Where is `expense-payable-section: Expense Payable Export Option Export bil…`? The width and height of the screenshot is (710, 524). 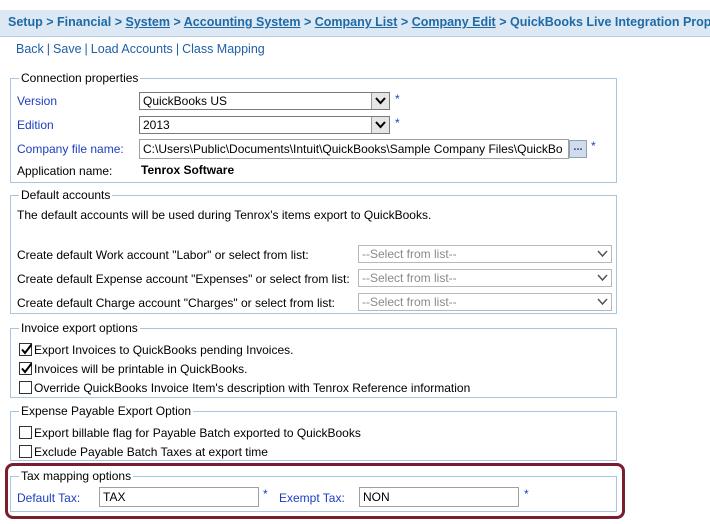 expense-payable-section: Expense Payable Export Option Export bil… is located at coordinates (313, 432).